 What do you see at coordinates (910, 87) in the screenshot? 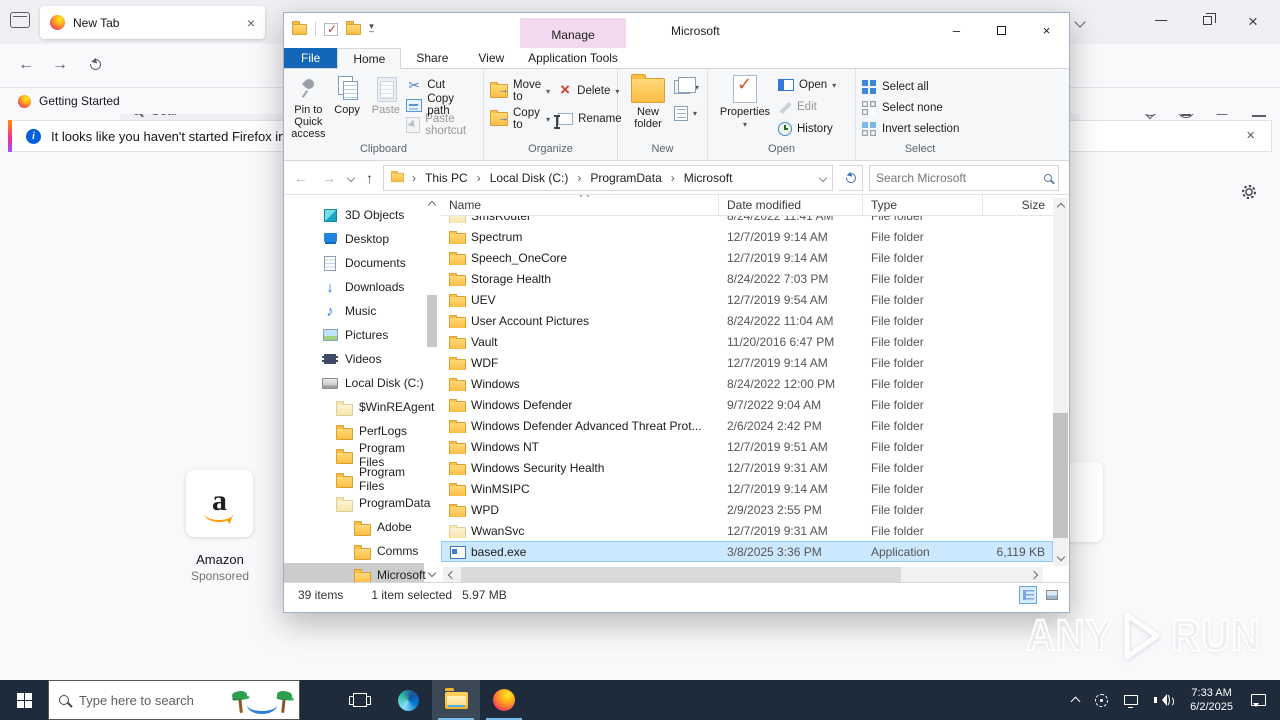
I see `select-all-button: Select all` at bounding box center [910, 87].